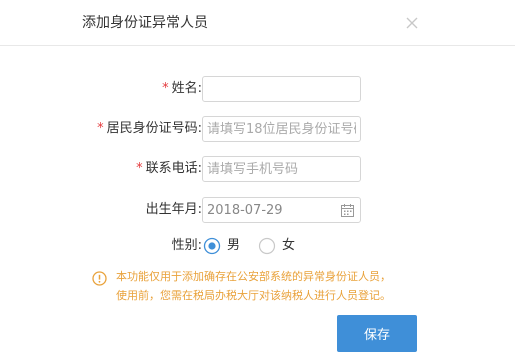  I want to click on name-input, so click(281, 89).